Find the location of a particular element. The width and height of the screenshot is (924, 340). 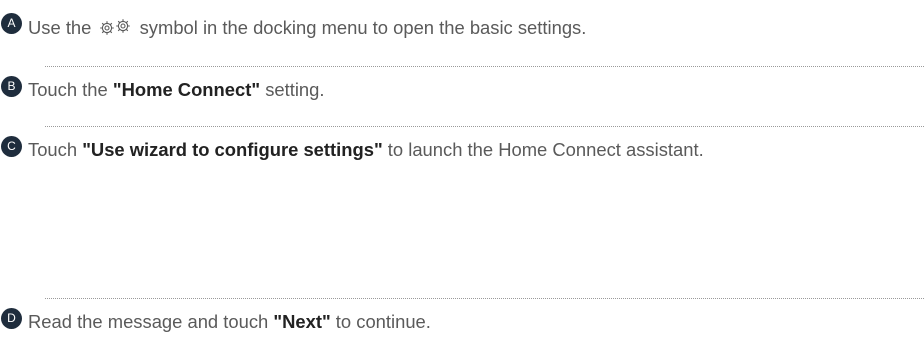

step-d-text-pre: Read the message and touch is located at coordinates (151, 322).